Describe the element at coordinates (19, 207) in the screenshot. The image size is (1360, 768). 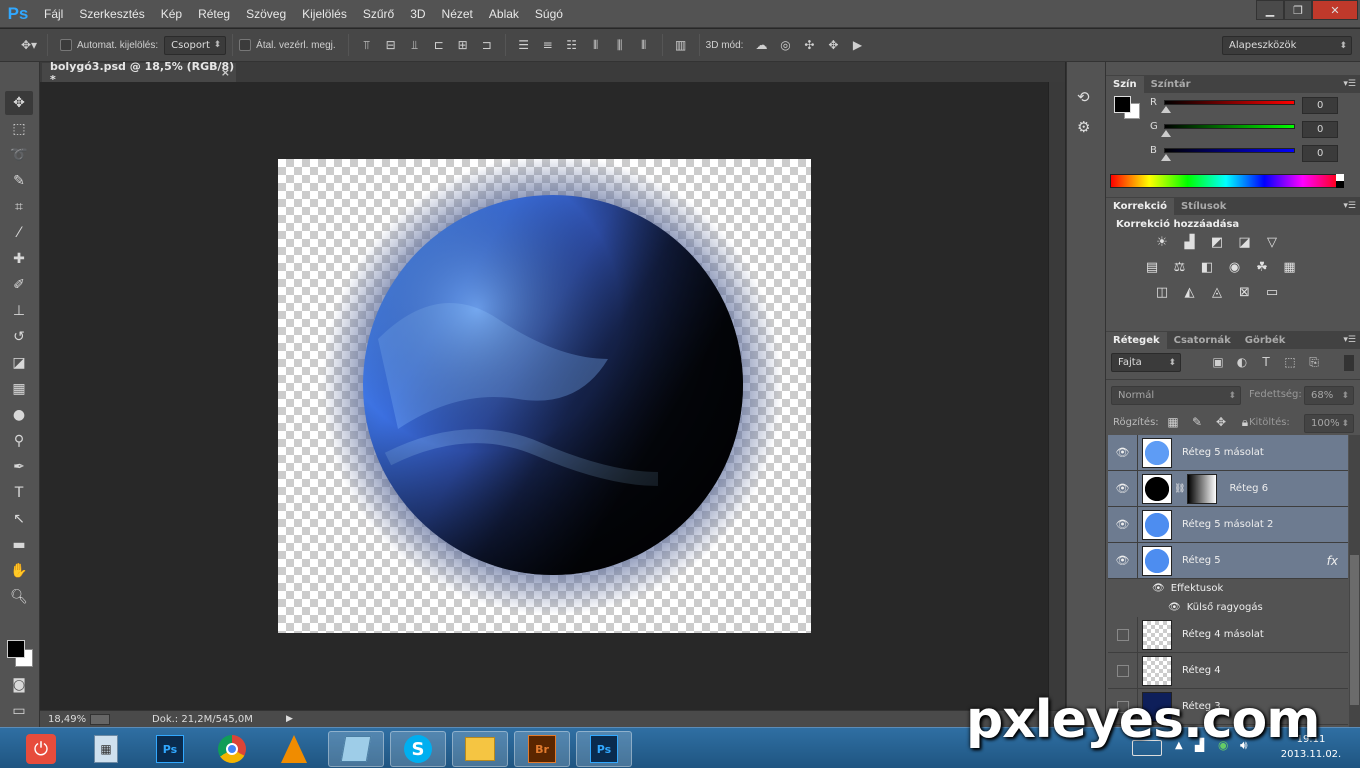
I see `crop-tool-icon: ⌗` at that location.